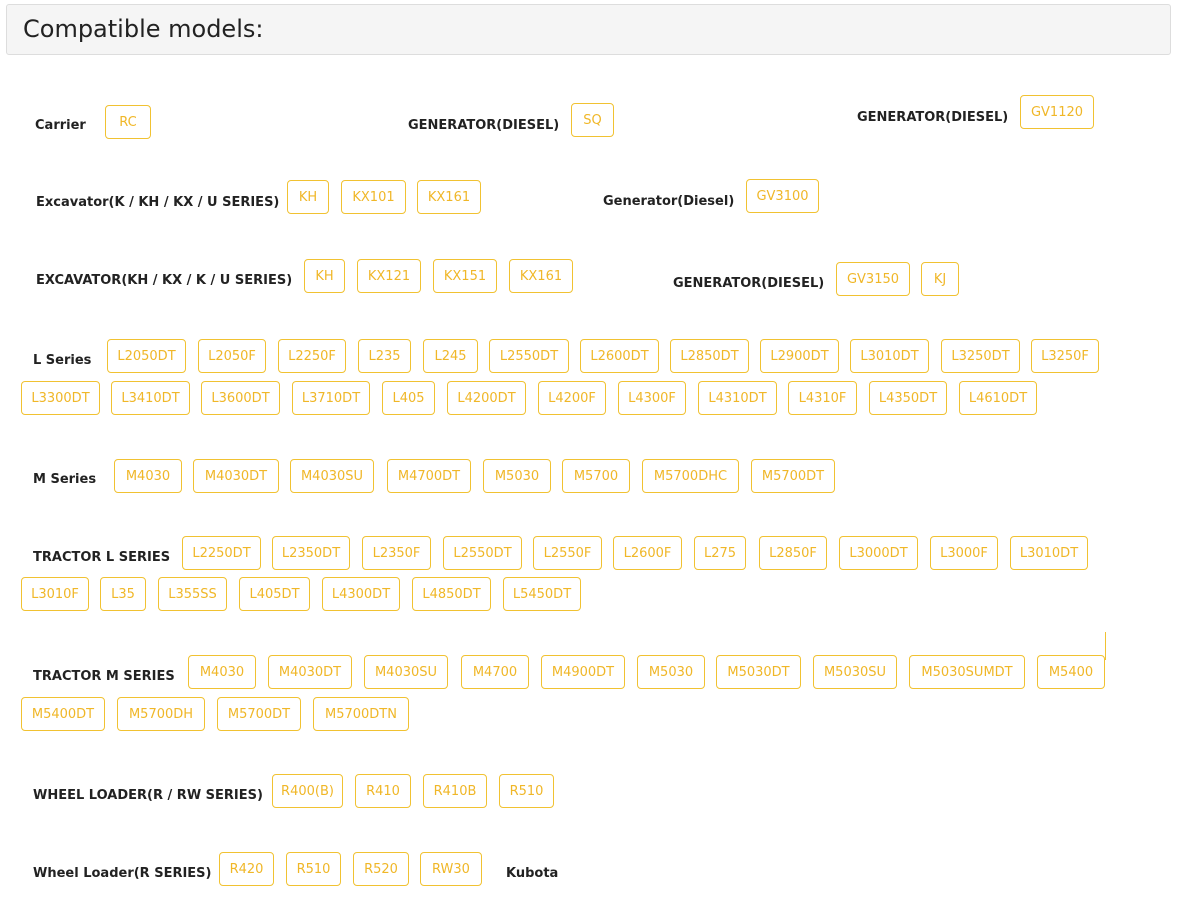 The width and height of the screenshot is (1182, 897). I want to click on model-chip-l2250f: L2250F, so click(312, 356).